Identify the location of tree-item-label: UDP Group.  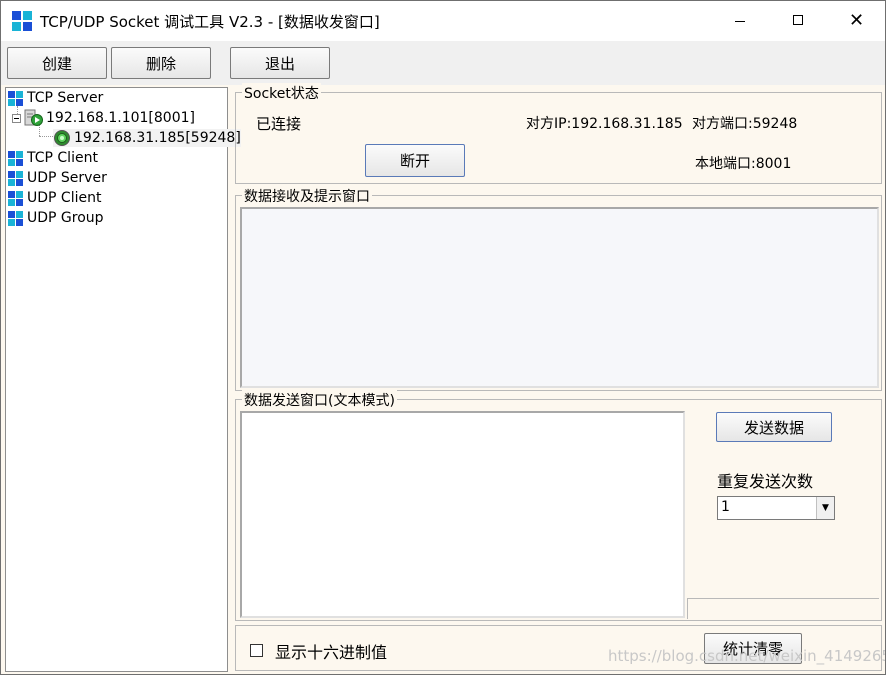
(65, 218).